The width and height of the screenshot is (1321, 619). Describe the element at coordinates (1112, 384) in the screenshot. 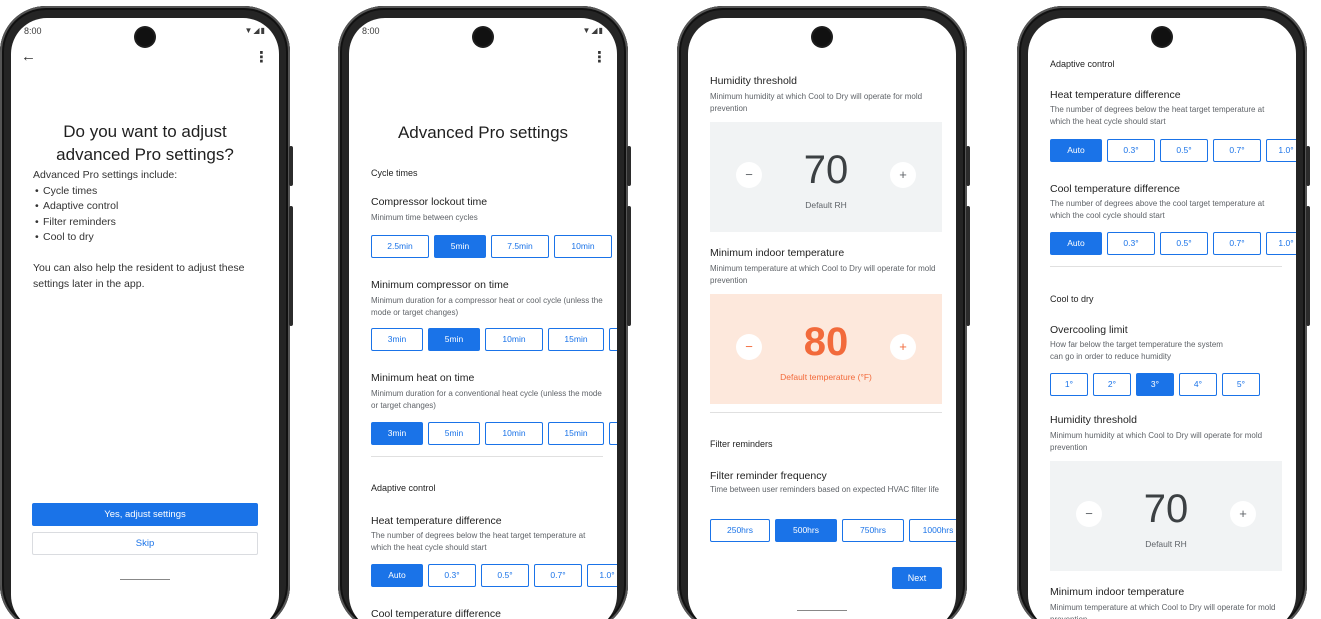

I see `option-2: 2°` at that location.